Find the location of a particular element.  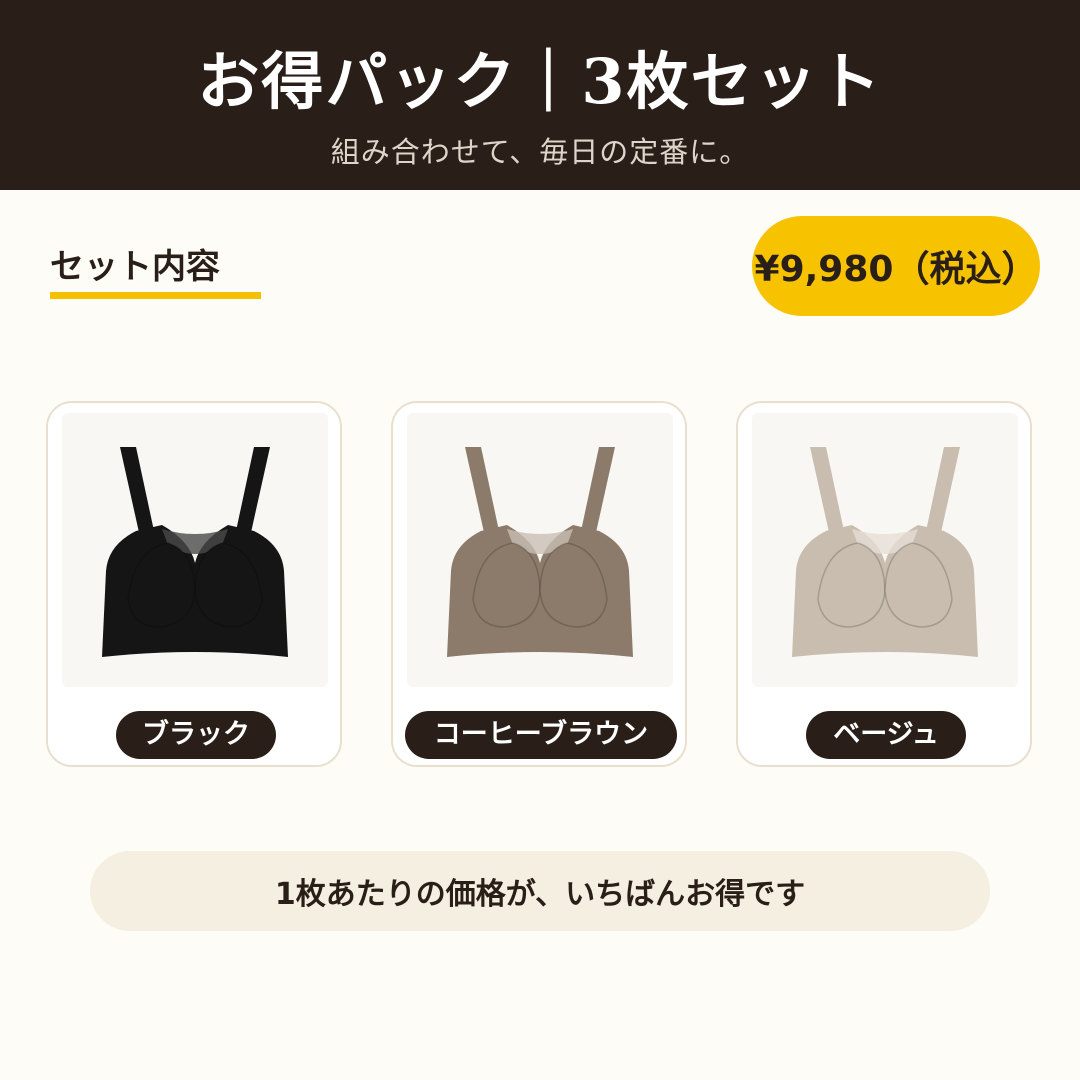

color-label-coffee-brown: コーヒーブラウン is located at coordinates (541, 735).